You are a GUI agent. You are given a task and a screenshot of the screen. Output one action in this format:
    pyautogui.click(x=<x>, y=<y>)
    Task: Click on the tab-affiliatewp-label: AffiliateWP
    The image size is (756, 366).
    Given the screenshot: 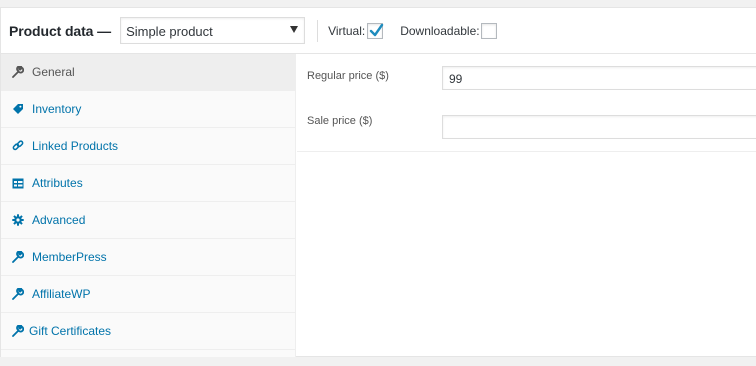 What is the action you would take?
    pyautogui.click(x=61, y=294)
    